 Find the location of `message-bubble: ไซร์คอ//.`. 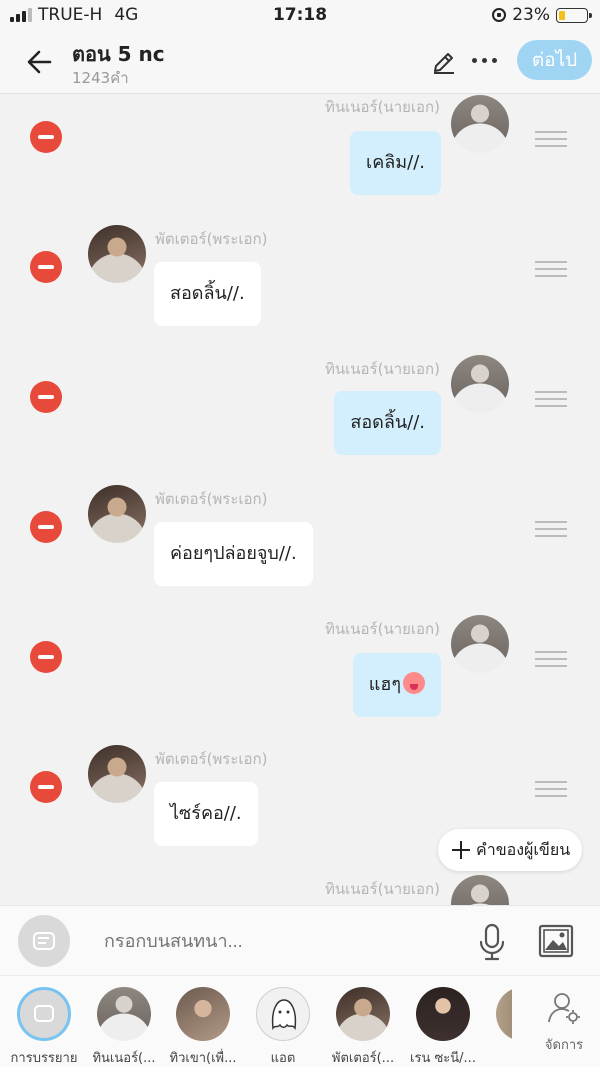

message-bubble: ไซร์คอ//. is located at coordinates (206, 814).